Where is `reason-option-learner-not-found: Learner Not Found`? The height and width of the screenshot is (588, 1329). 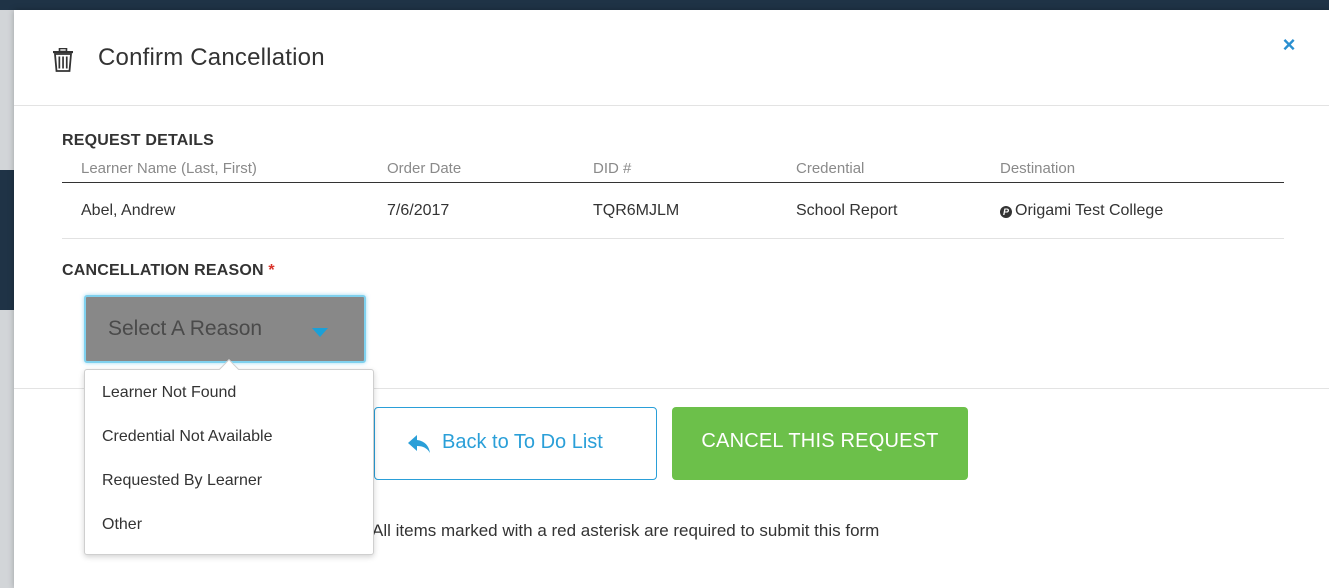 reason-option-learner-not-found: Learner Not Found is located at coordinates (229, 394).